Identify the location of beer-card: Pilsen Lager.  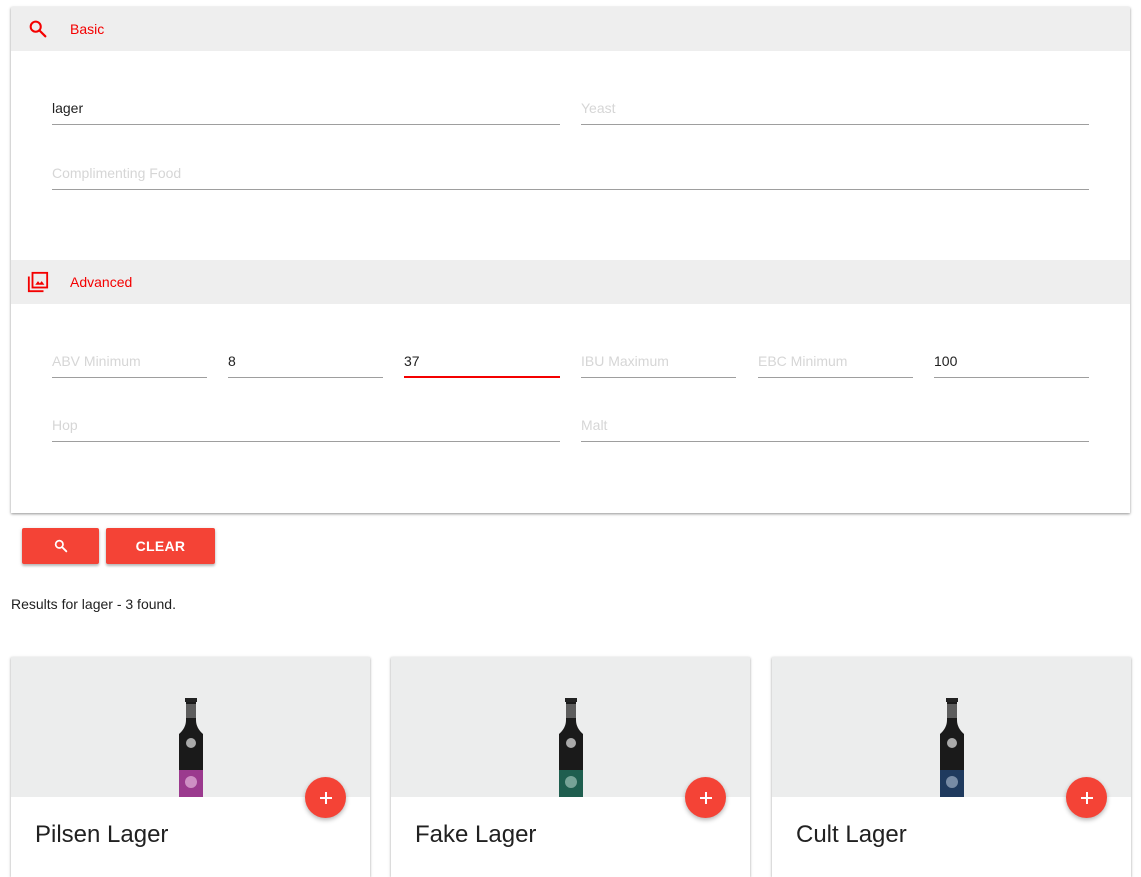
(190, 767).